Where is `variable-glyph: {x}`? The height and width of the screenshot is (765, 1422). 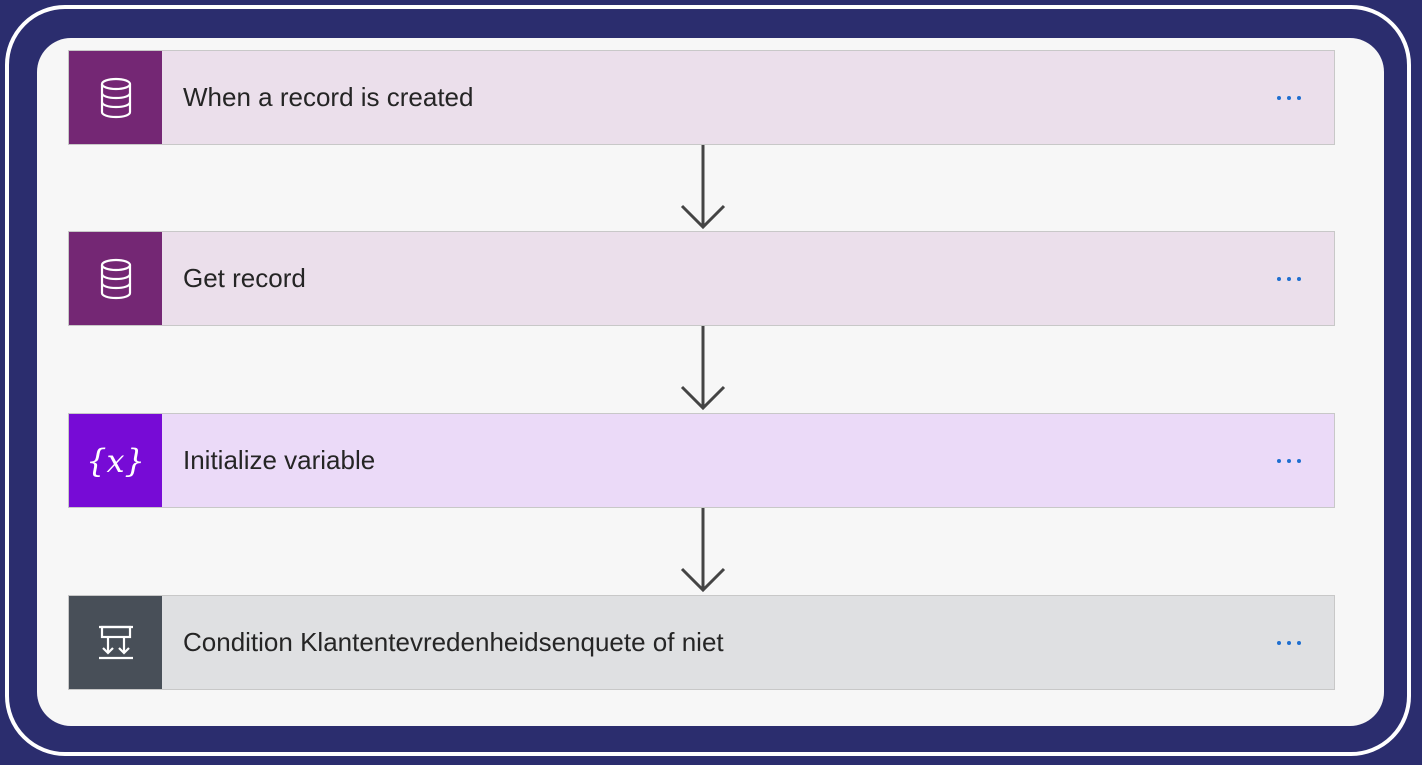 variable-glyph: {x} is located at coordinates (115, 460).